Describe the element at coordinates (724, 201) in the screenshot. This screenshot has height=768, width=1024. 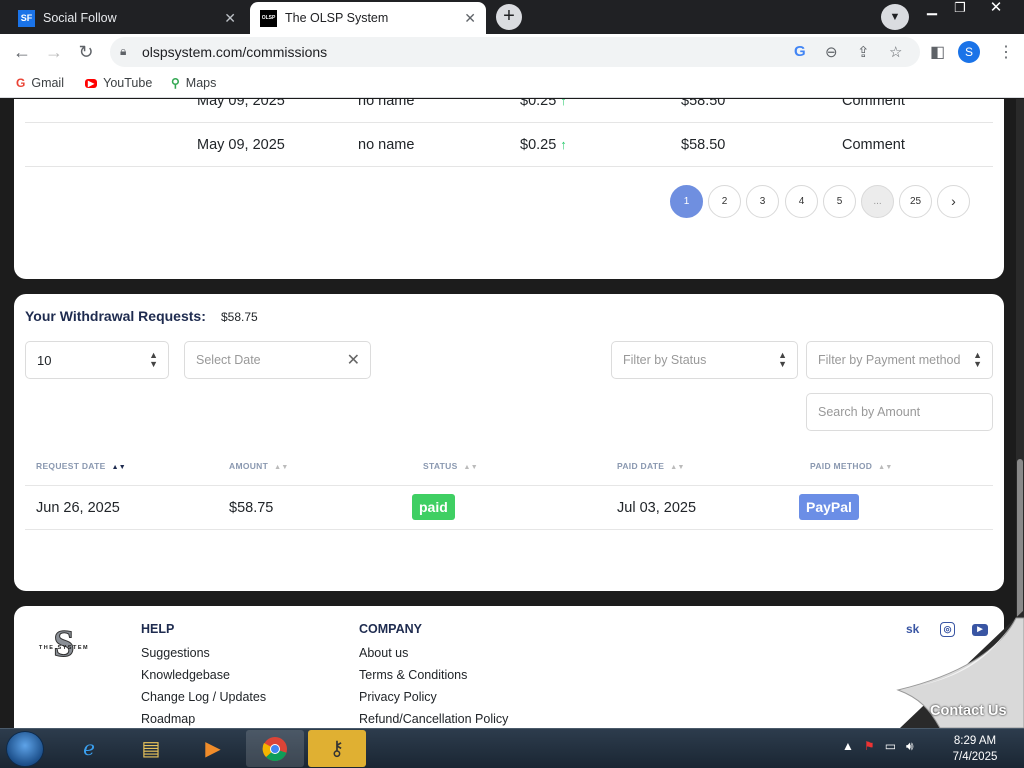
I see `page-2-button: 2` at that location.